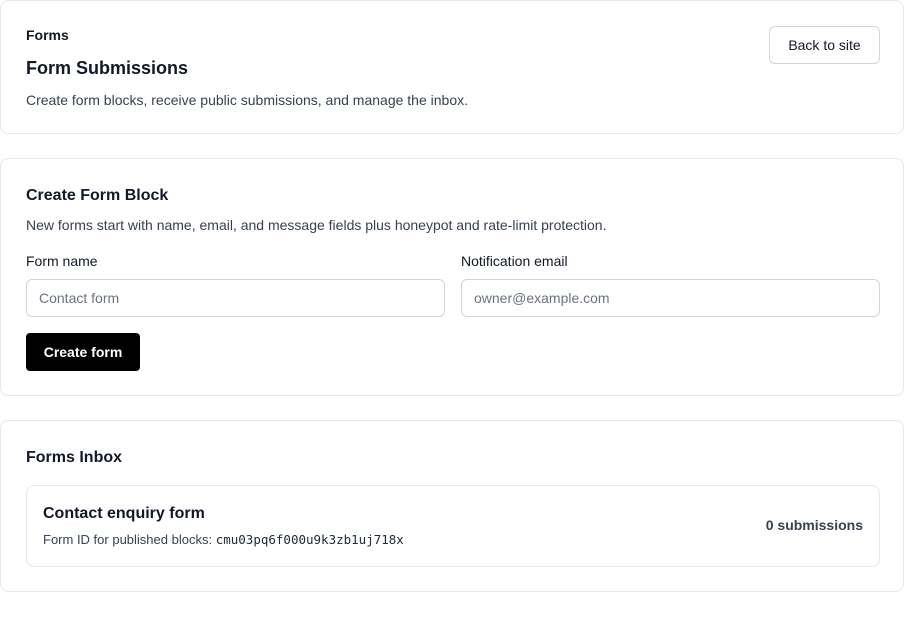 Image resolution: width=904 pixels, height=625 pixels. I want to click on create-form-title: Create Form Block, so click(97, 195).